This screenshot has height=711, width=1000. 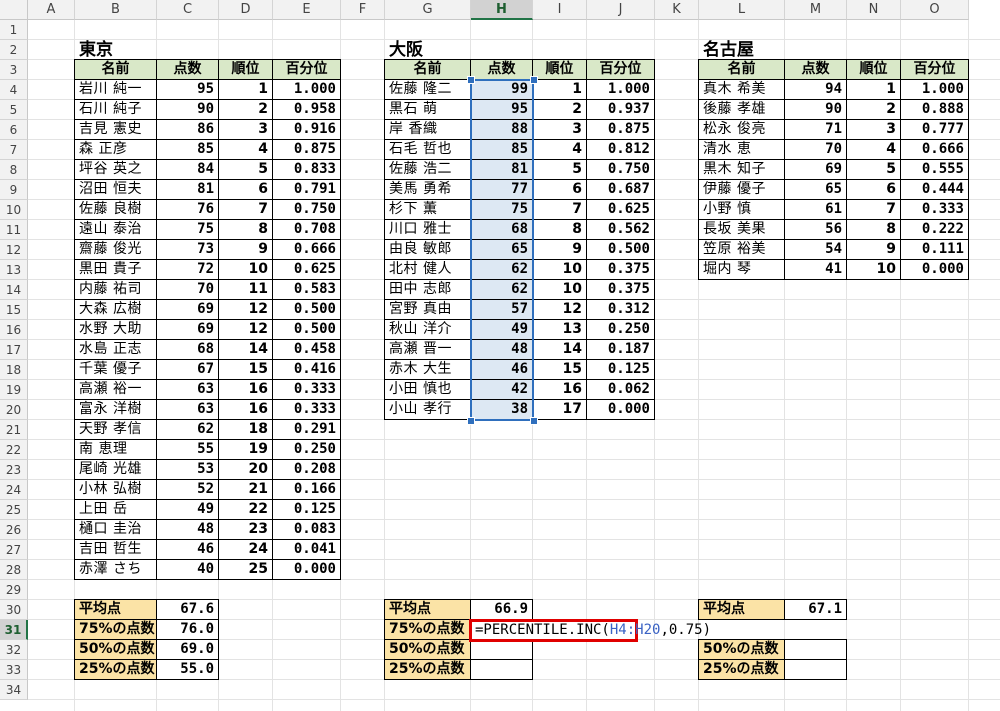 I want to click on tokyo-stat-label: 平均点, so click(x=115, y=609).